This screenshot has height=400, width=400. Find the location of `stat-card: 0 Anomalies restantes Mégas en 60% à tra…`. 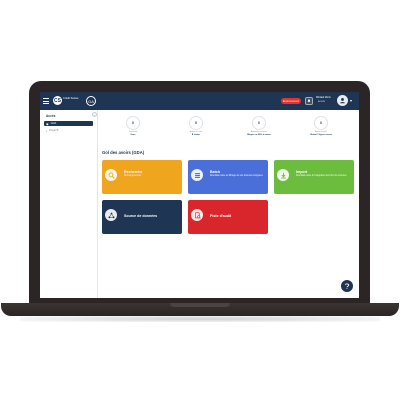

stat-card: 0 Anomalies restantes Mégas en 60% à tra… is located at coordinates (259, 128).